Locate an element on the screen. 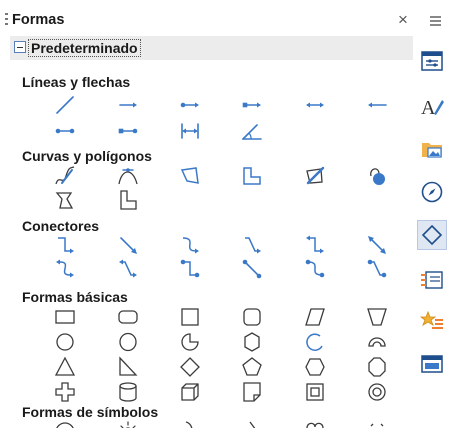  straight-connector-arrow-icon is located at coordinates (377, 245).